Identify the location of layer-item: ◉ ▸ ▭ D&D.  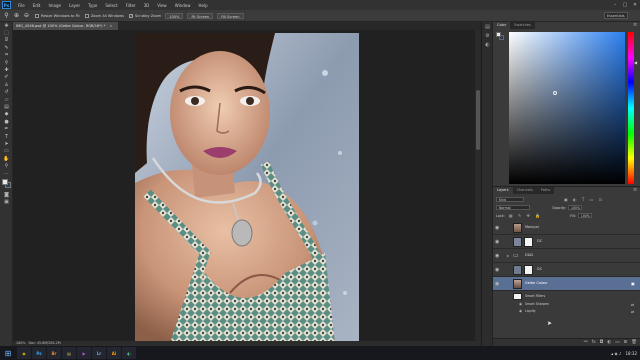
(566, 256).